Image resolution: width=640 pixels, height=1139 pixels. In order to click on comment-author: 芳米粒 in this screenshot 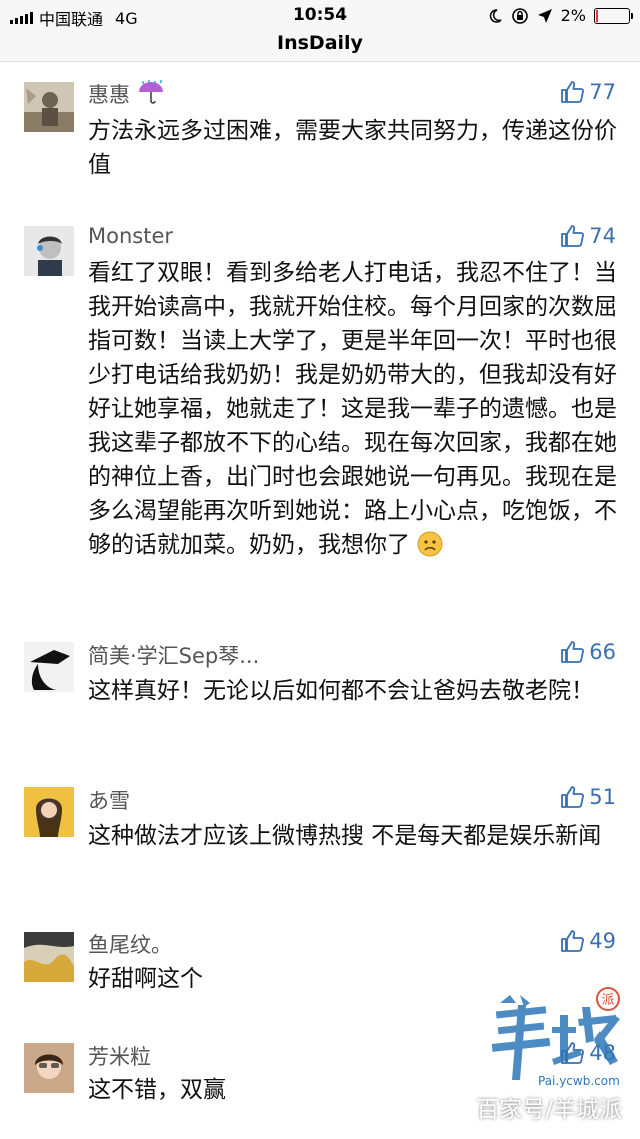, I will do `click(119, 1056)`.